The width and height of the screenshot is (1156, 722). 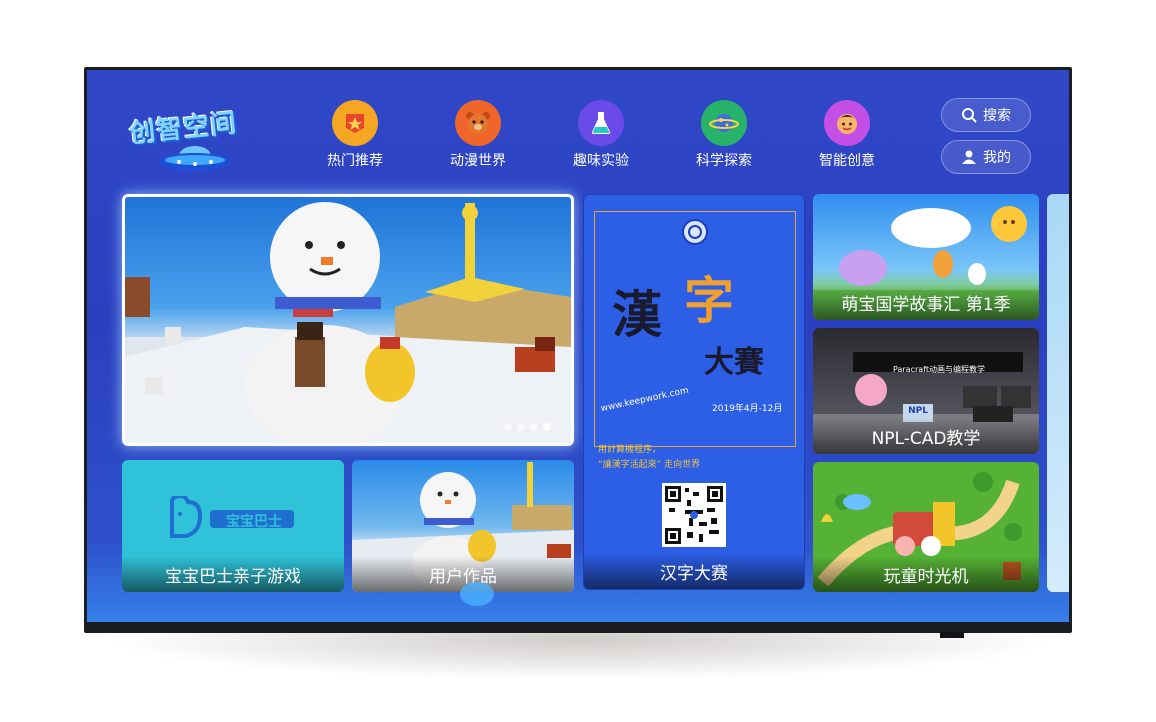 I want to click on search-button: 搜索, so click(x=986, y=115).